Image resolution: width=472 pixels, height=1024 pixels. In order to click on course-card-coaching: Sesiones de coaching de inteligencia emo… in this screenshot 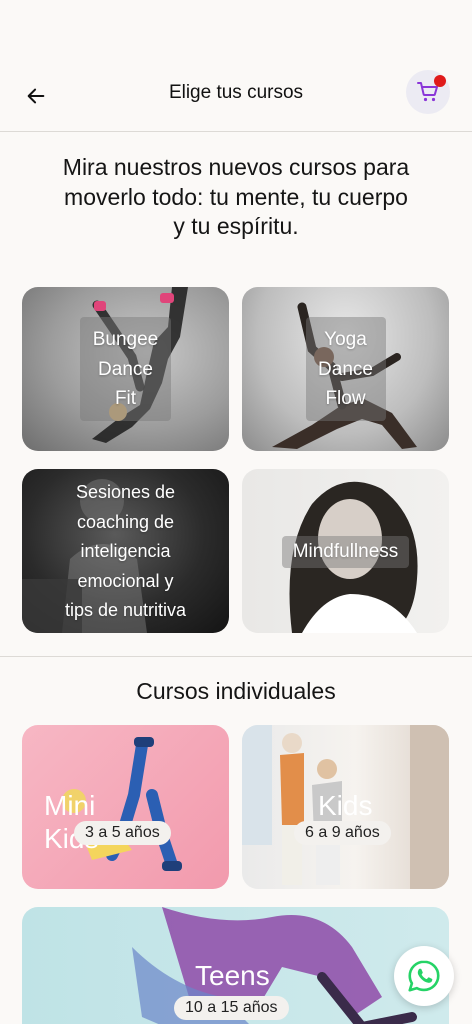, I will do `click(125, 551)`.